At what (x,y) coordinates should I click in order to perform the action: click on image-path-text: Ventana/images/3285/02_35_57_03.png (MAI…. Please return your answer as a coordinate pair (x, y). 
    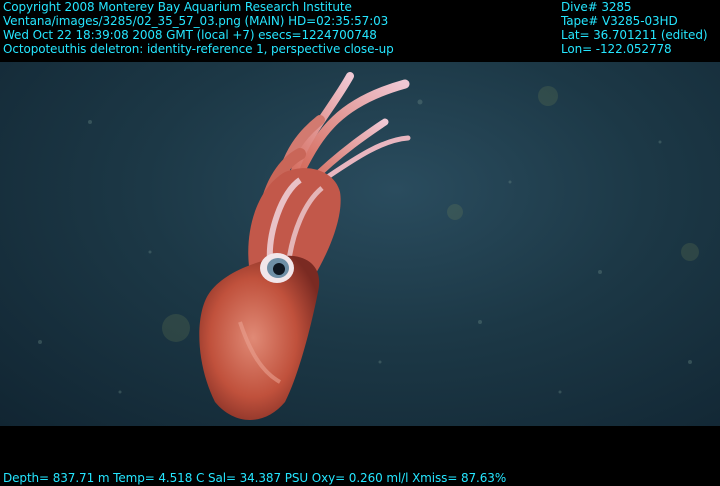
    Looking at the image, I should click on (196, 21).